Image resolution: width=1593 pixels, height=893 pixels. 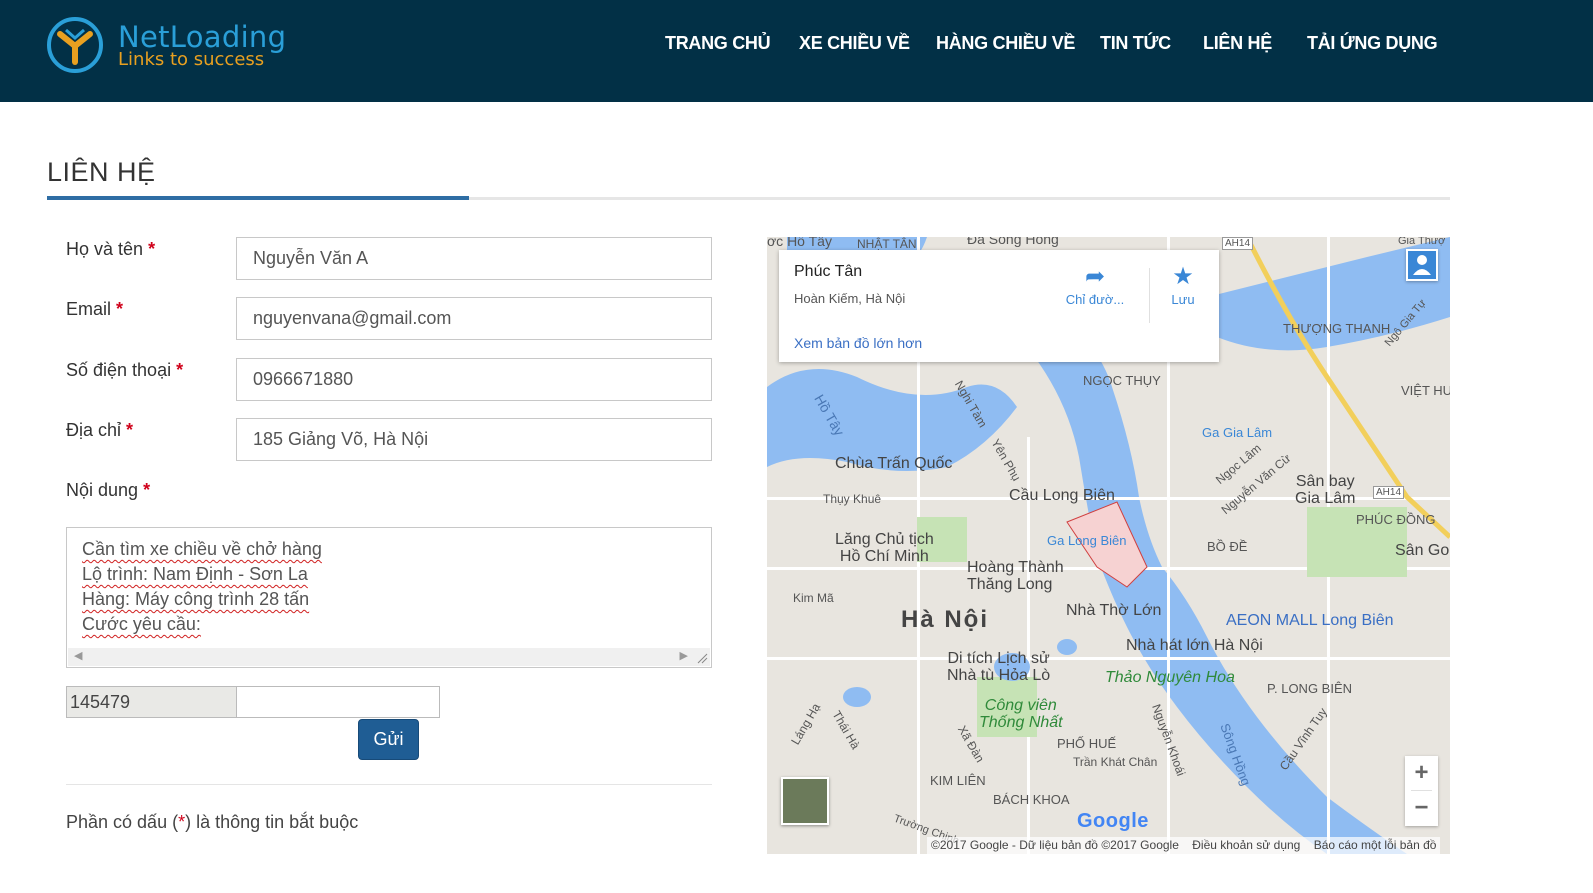 What do you see at coordinates (1227, 546) in the screenshot?
I see `map-label-bo-de: BỒ ĐỀ` at bounding box center [1227, 546].